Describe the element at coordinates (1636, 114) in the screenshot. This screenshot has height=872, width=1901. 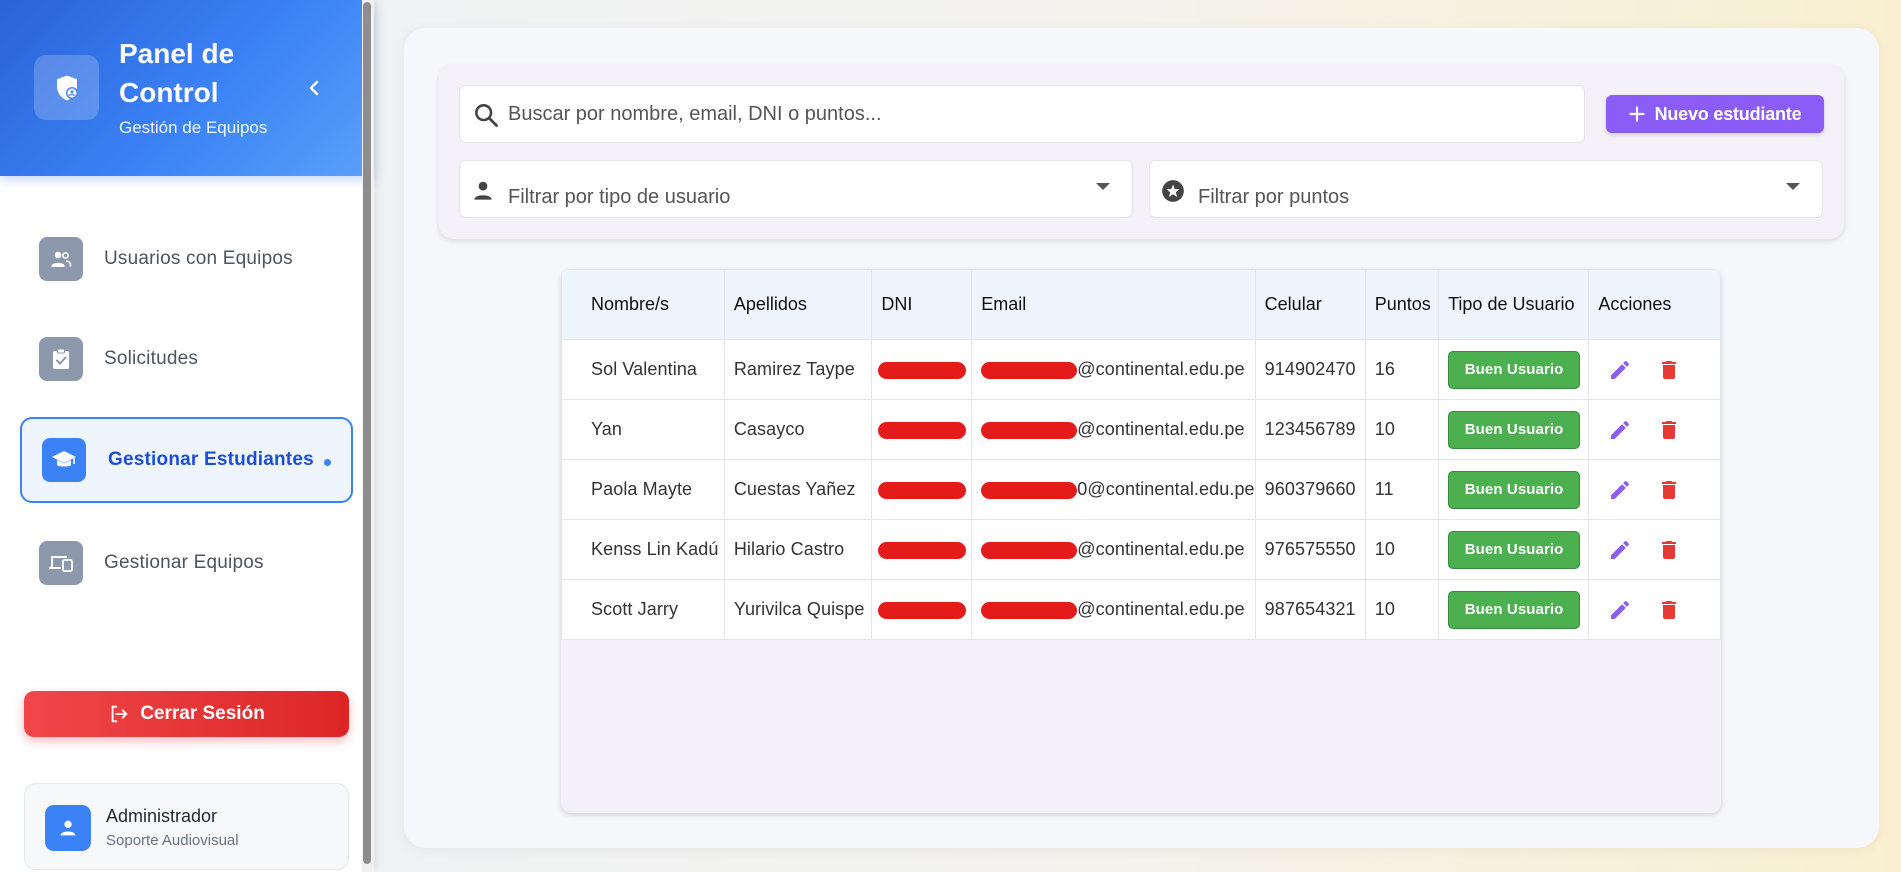
I see `plus-icon` at that location.